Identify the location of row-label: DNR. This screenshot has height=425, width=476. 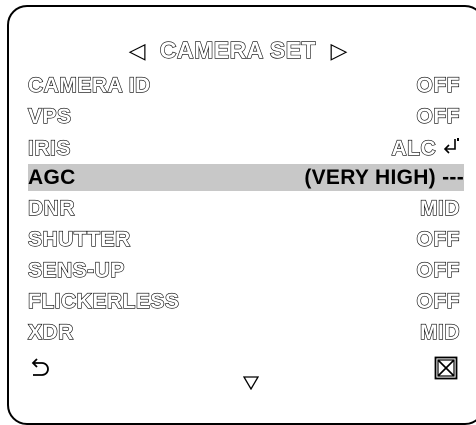
(51, 208).